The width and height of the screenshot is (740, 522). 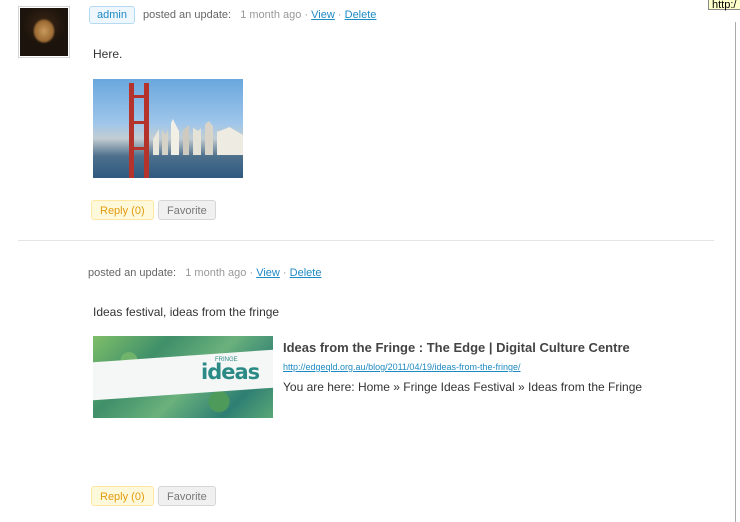 I want to click on thumbnail-logo-text: ideas, so click(x=230, y=372).